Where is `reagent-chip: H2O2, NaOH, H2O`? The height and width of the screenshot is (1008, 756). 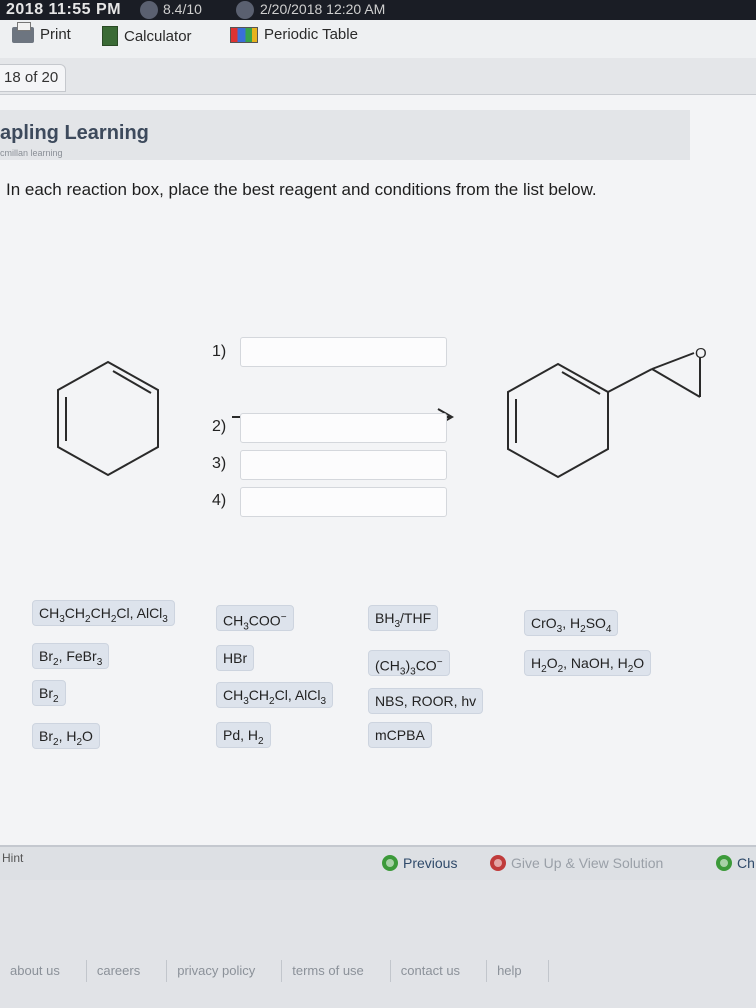 reagent-chip: H2O2, NaOH, H2O is located at coordinates (588, 663).